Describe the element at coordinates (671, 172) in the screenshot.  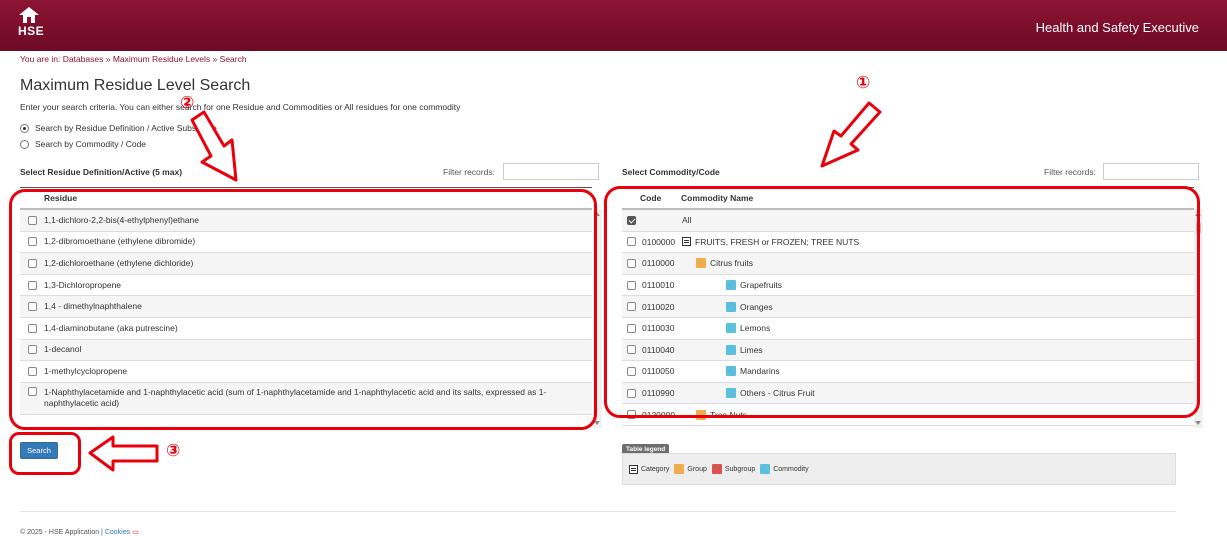
I see `commodity-panel-title: Select Commodity/Code` at that location.